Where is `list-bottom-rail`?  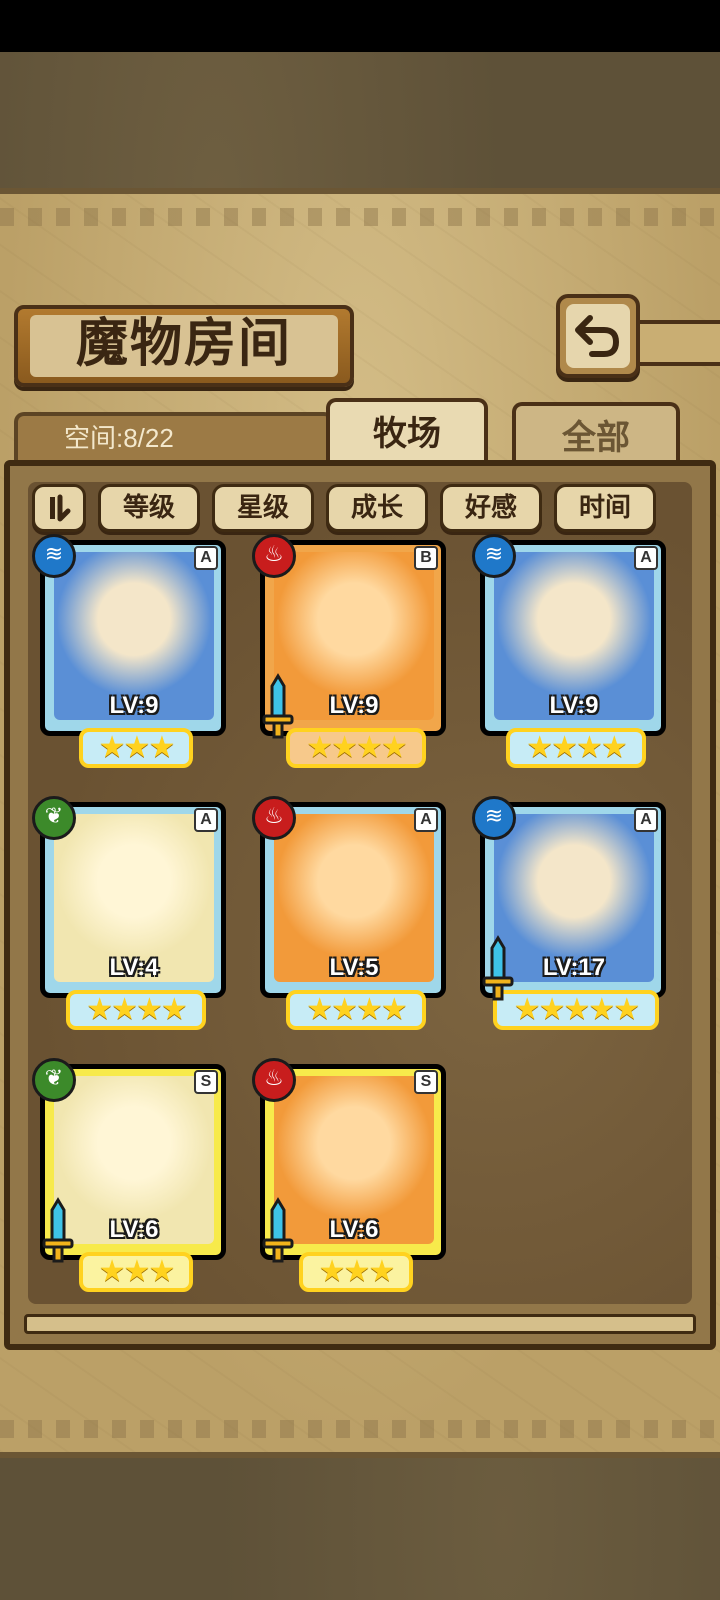
list-bottom-rail is located at coordinates (360, 1324).